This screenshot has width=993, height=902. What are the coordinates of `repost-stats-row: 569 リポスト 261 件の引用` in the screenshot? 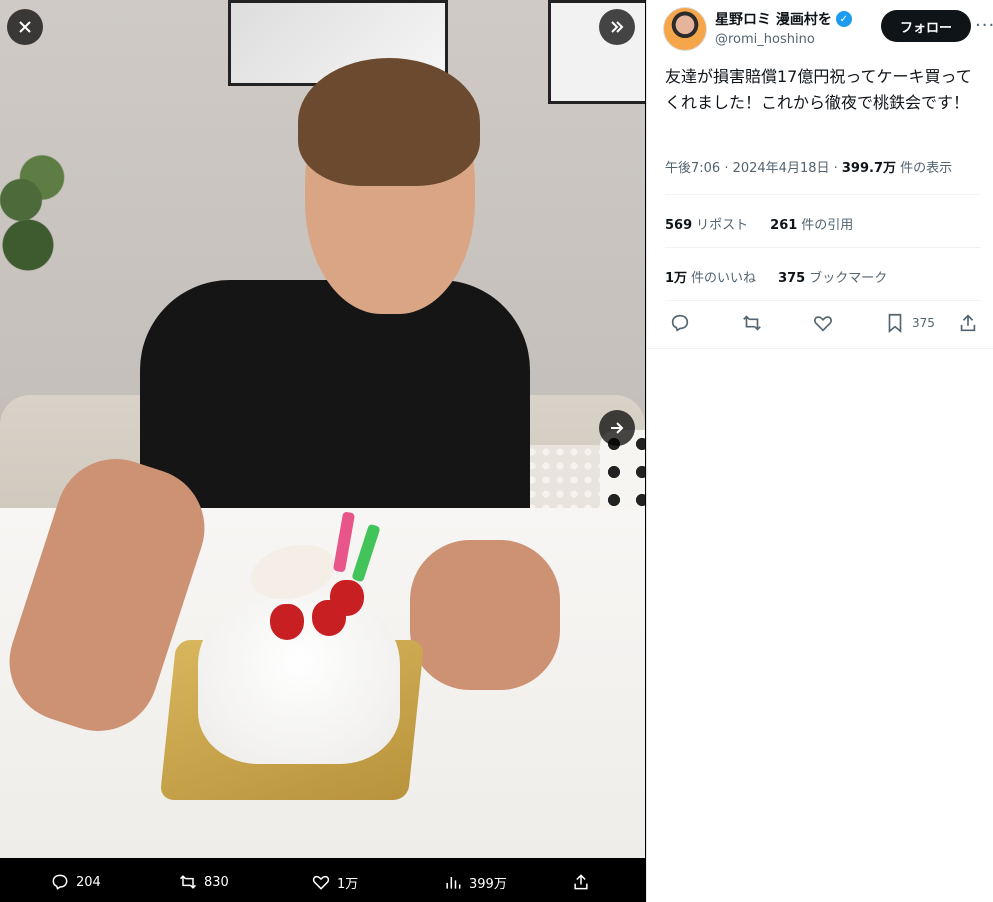 It's located at (759, 223).